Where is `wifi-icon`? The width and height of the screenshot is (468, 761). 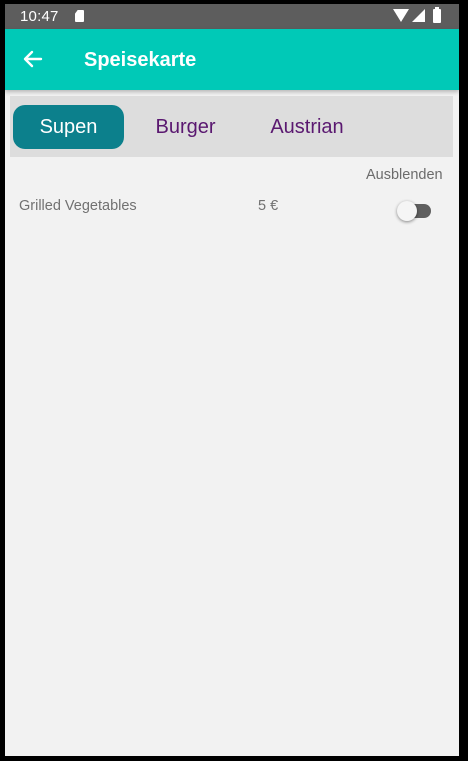 wifi-icon is located at coordinates (401, 15).